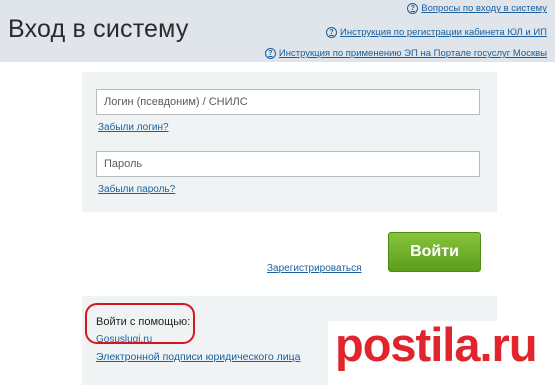 Image resolution: width=555 pixels, height=385 pixels. Describe the element at coordinates (288, 102) in the screenshot. I see `login-input` at that location.